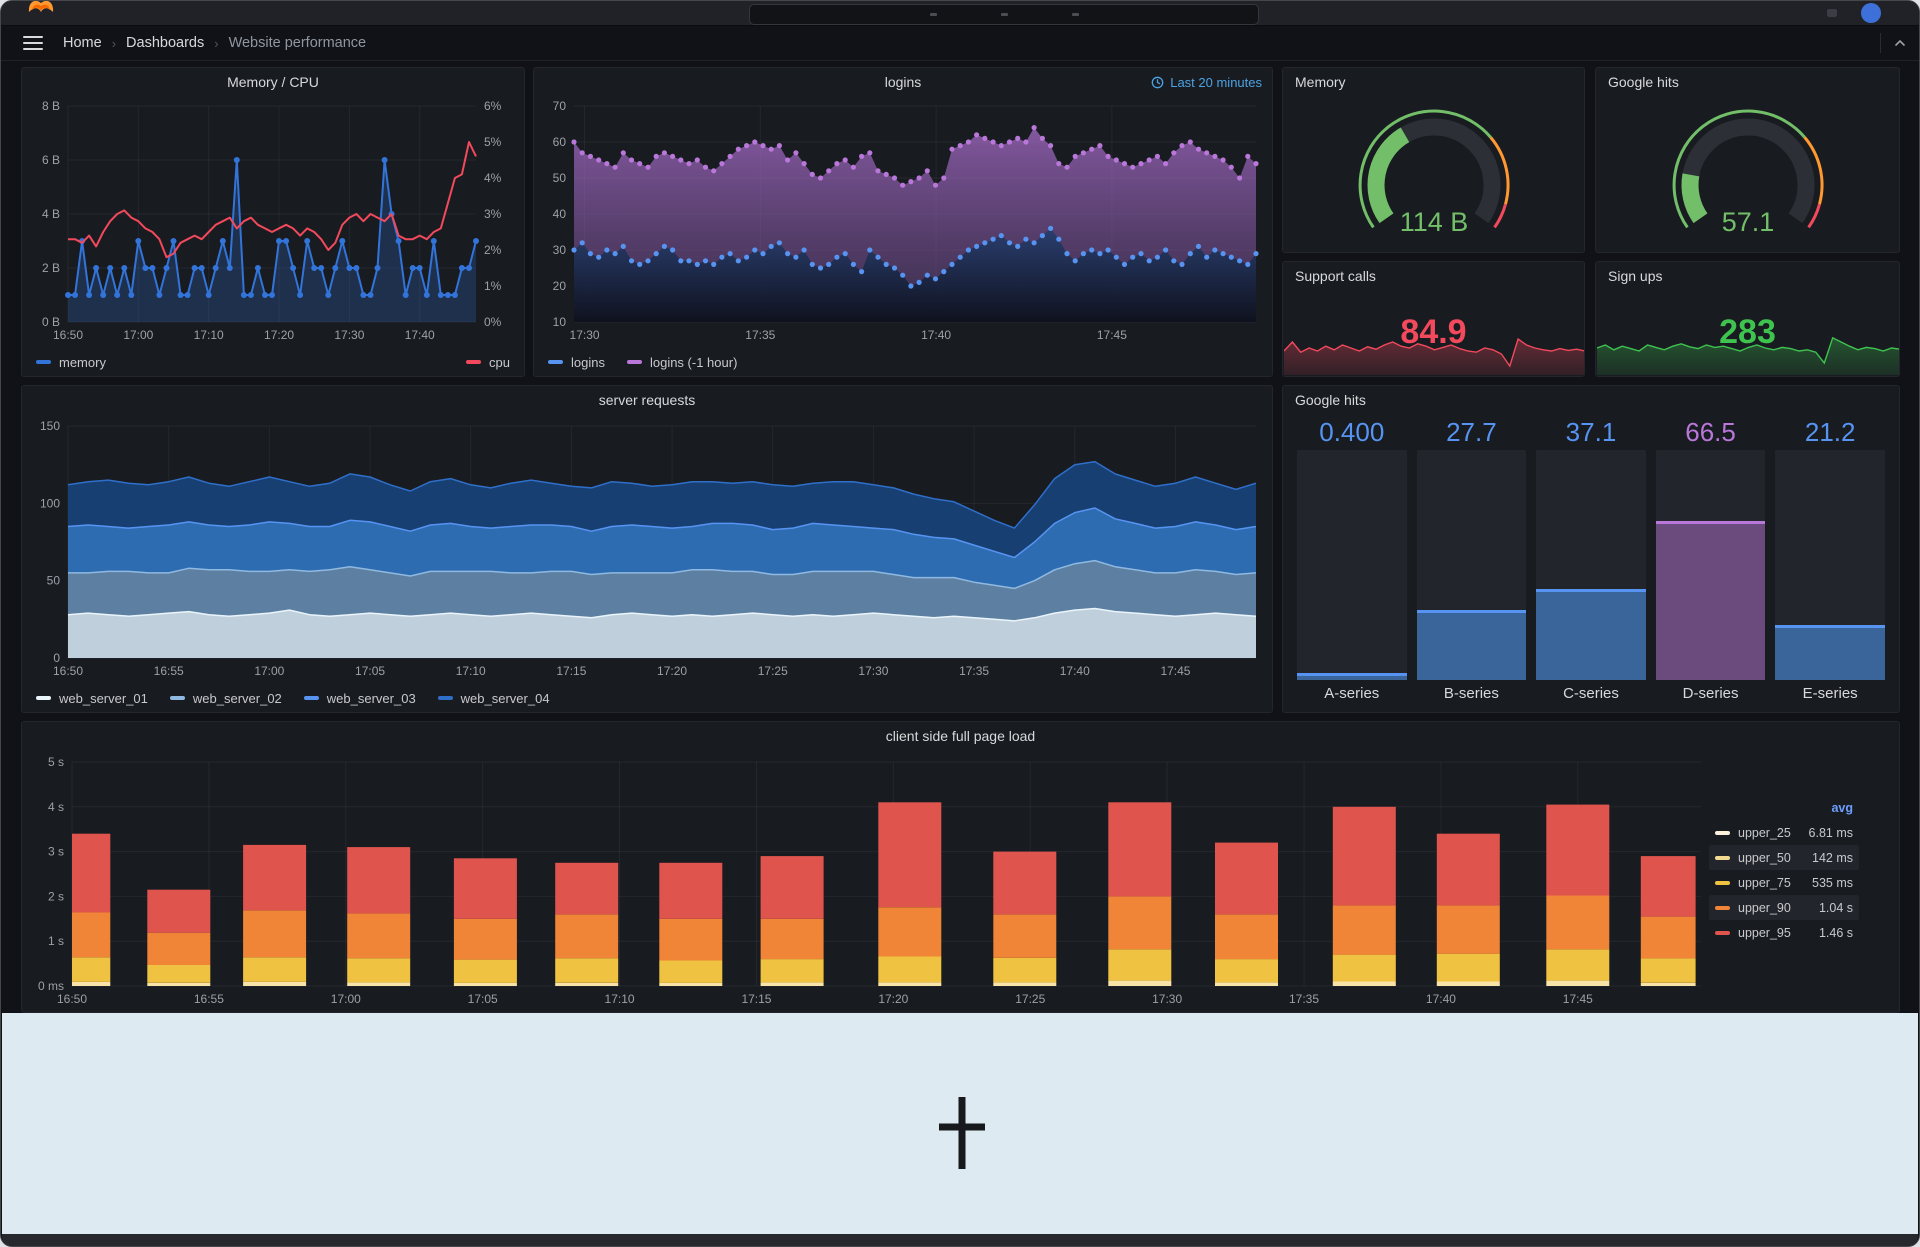 The height and width of the screenshot is (1247, 1920). I want to click on legend-item-upper_75: upper_75 535 ms, so click(1784, 882).